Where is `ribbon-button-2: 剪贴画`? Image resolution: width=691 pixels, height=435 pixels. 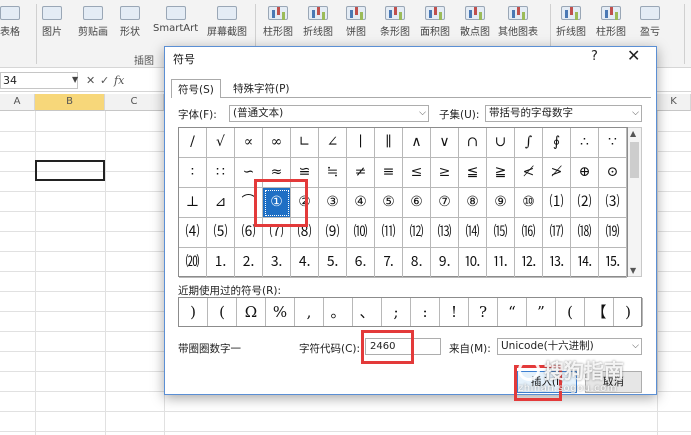 ribbon-button-2: 剪贴画 is located at coordinates (93, 22).